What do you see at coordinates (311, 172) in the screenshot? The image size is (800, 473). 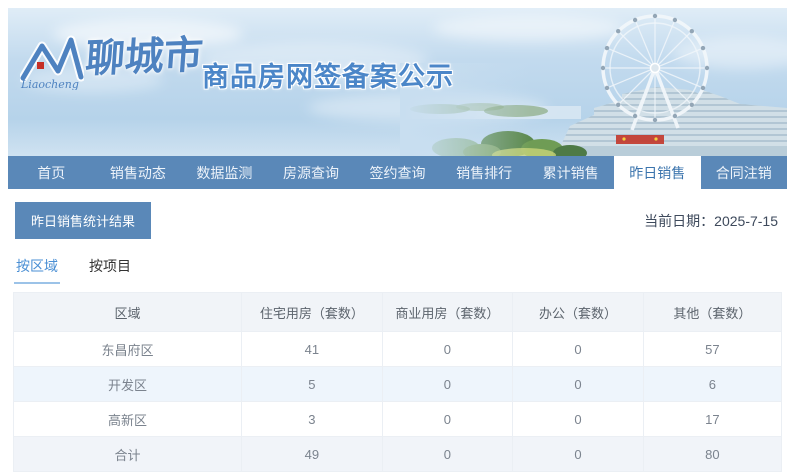 I see `nav-item-listing-search: 房源查询` at bounding box center [311, 172].